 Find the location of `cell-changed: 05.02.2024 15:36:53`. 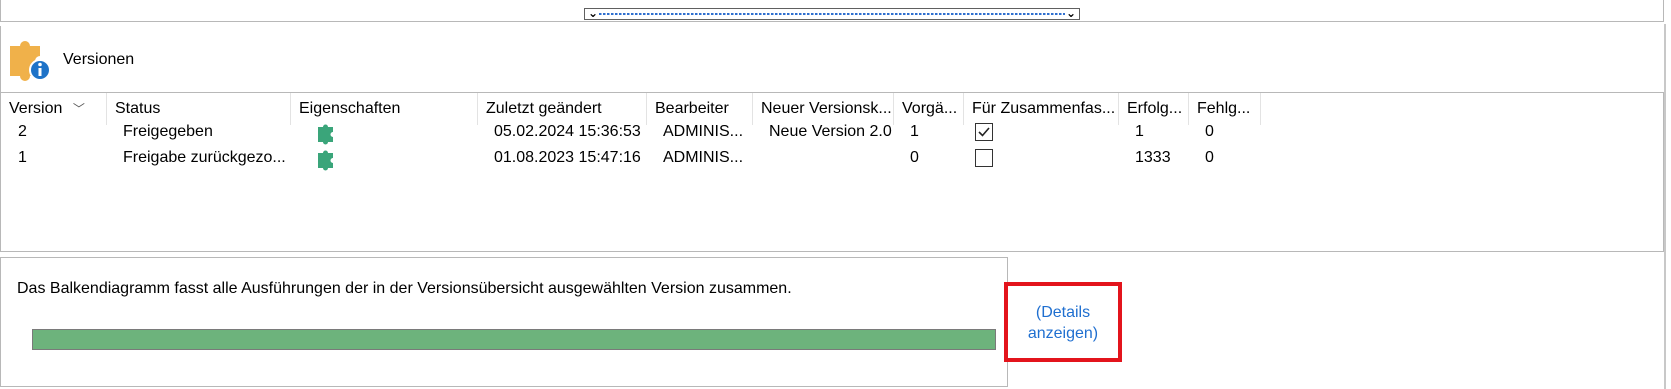

cell-changed: 05.02.2024 15:36:53 is located at coordinates (567, 131).